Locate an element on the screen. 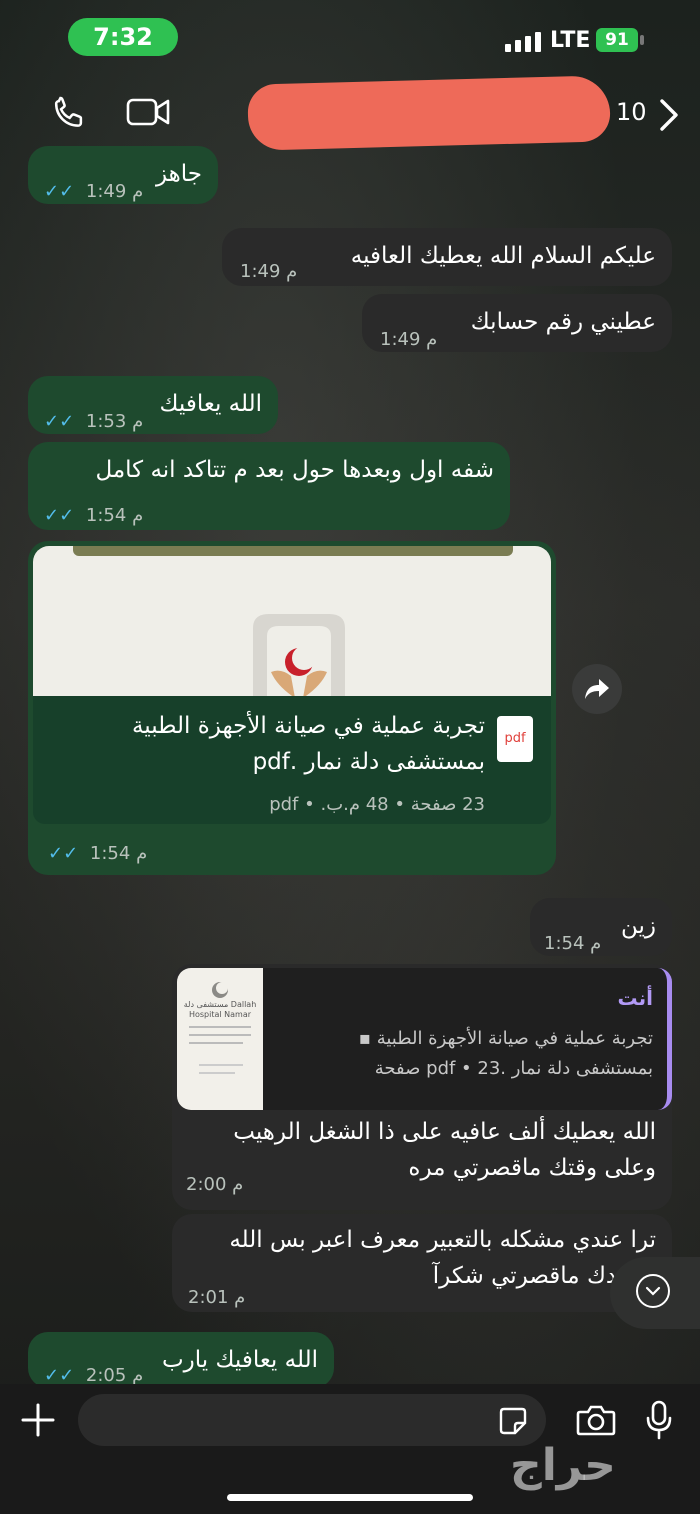 Image resolution: width=700 pixels, height=1514 pixels. message-meta: ✓✓ 1:49 م is located at coordinates (93, 192).